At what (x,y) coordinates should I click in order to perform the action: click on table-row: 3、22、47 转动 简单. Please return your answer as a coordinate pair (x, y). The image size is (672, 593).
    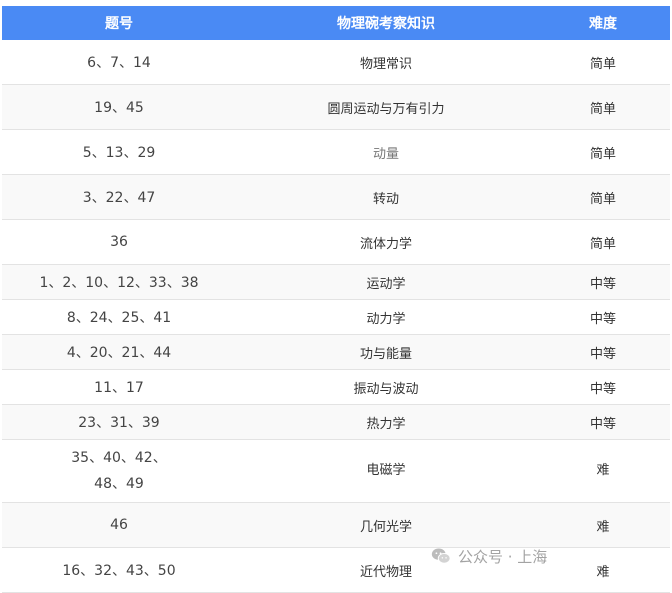
    Looking at the image, I should click on (336, 197).